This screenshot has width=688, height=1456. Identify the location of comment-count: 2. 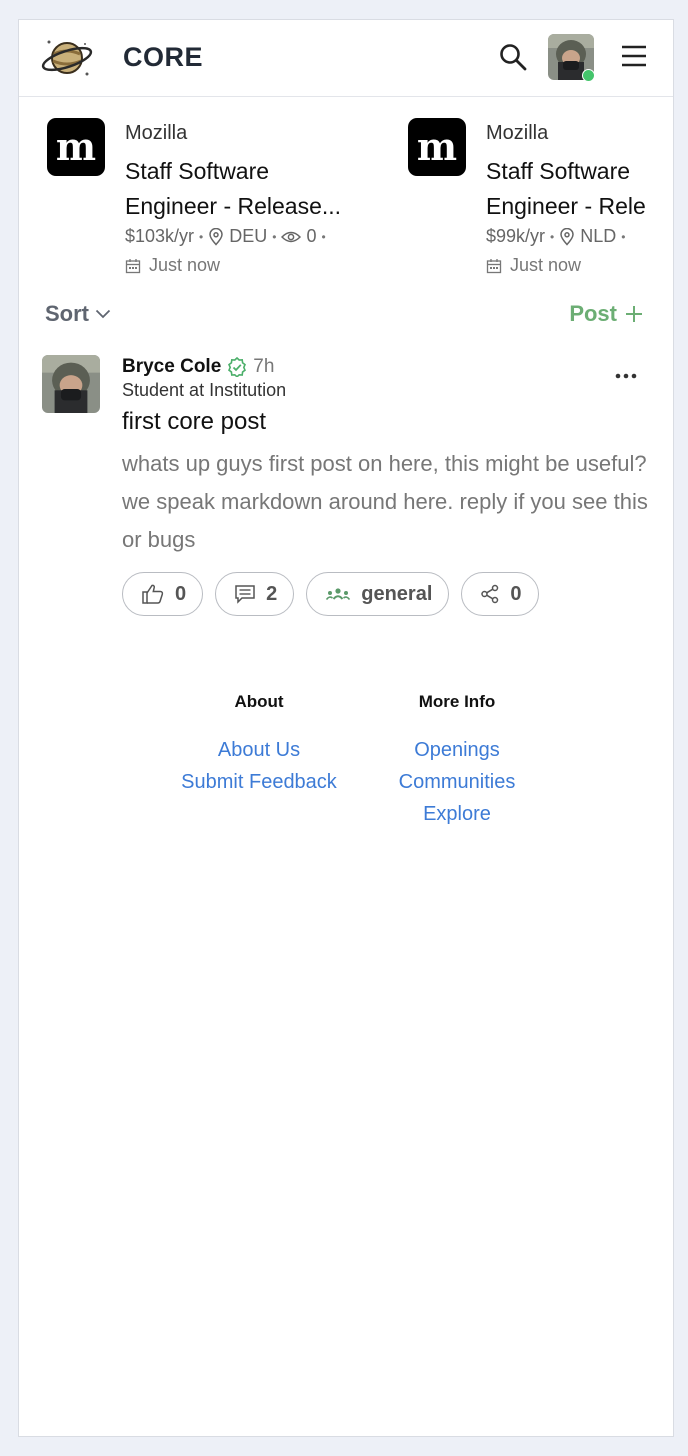
(272, 593).